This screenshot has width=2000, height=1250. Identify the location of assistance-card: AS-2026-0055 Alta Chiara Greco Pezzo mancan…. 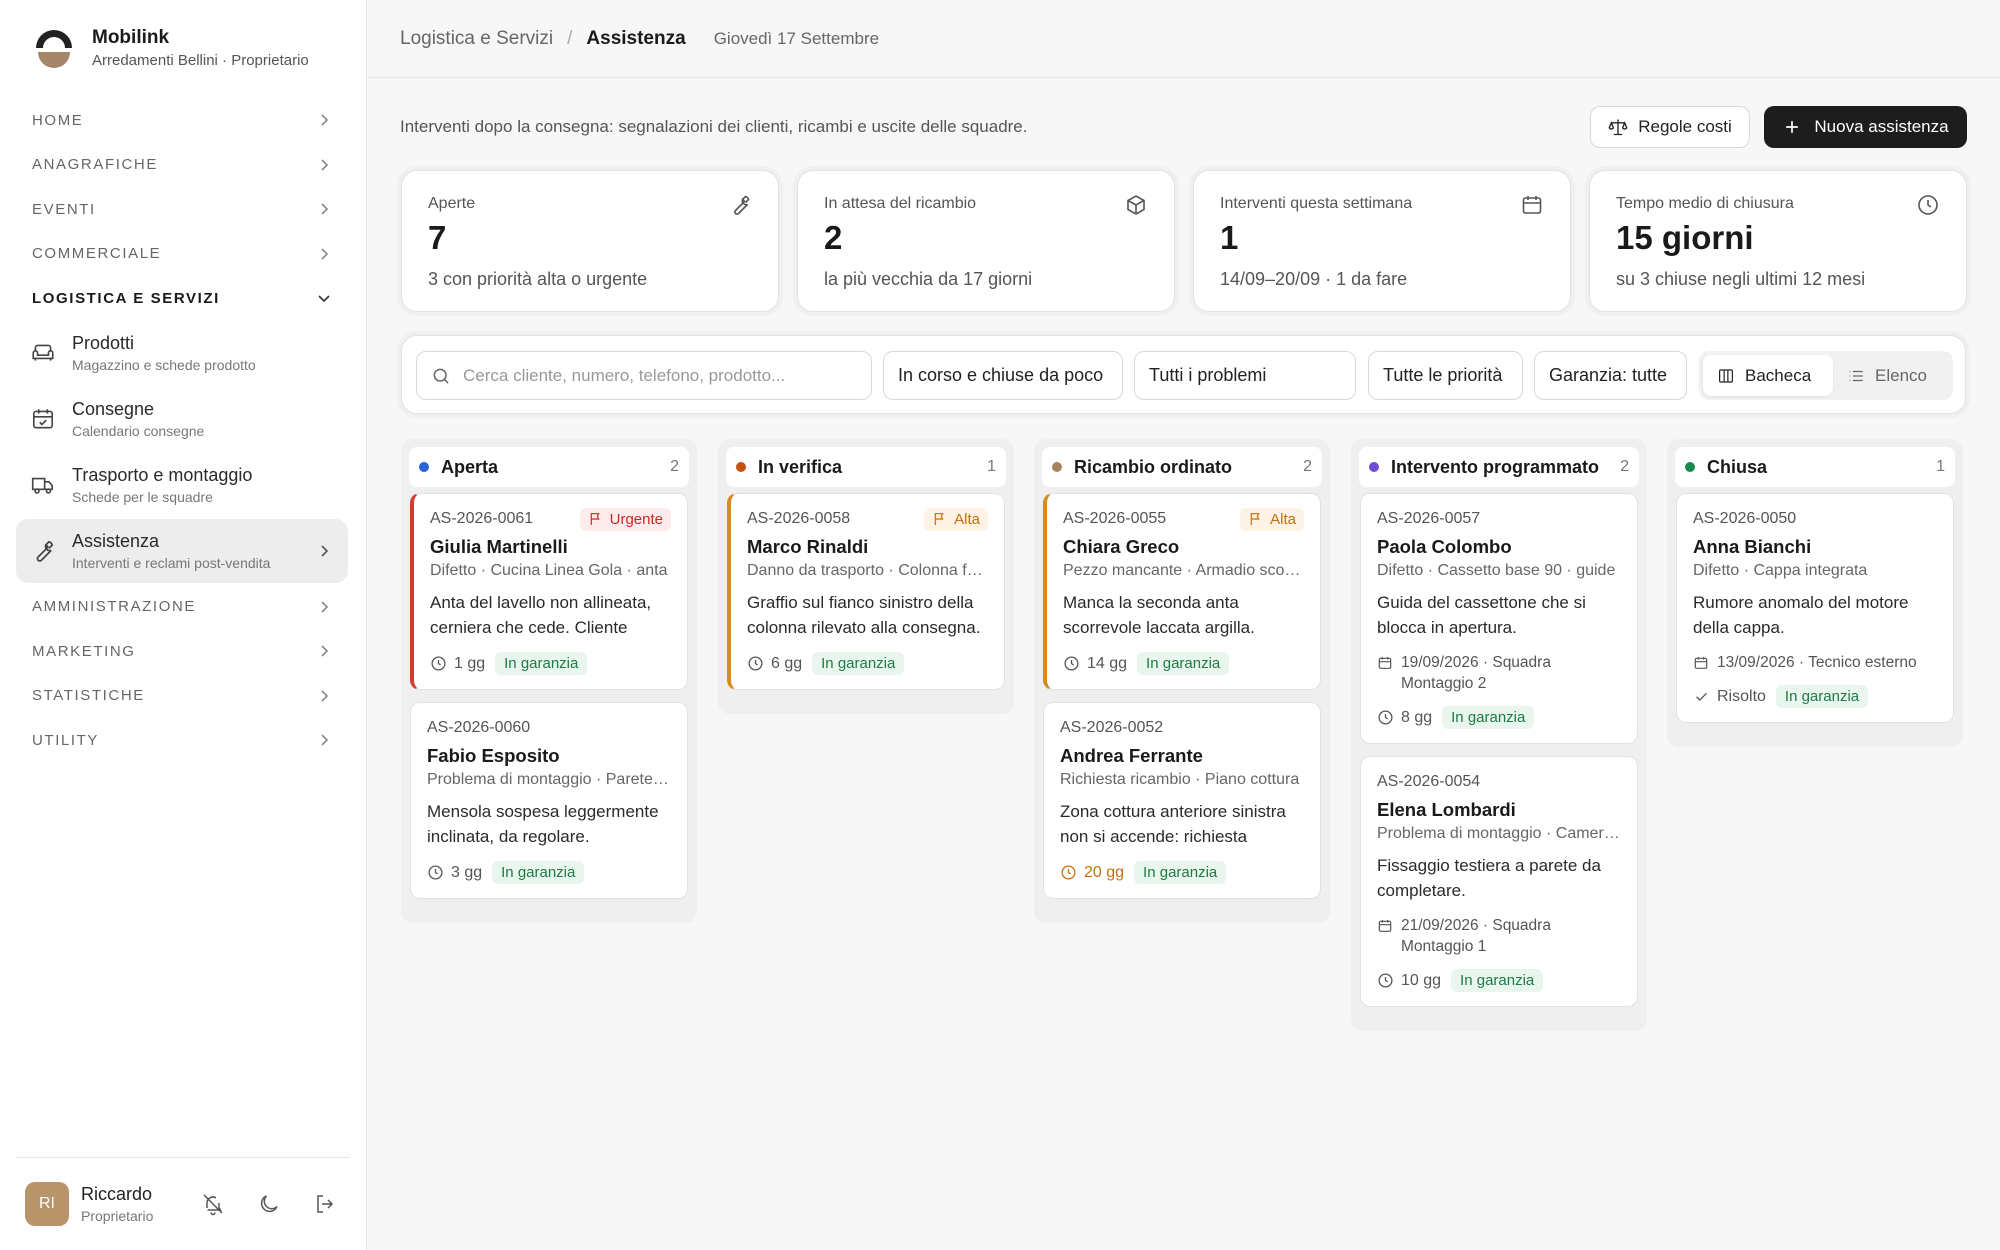
(1182, 591).